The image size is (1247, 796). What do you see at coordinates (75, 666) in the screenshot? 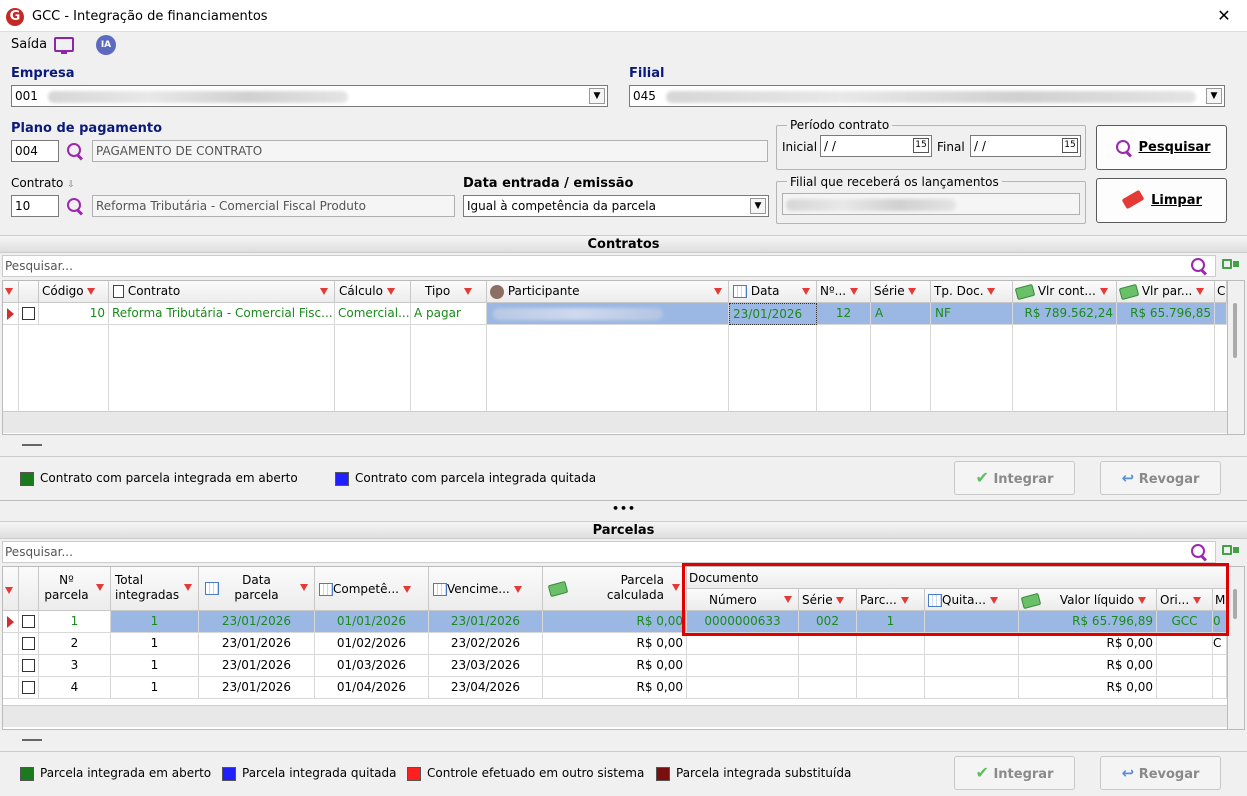
I see `cell-n: 3` at bounding box center [75, 666].